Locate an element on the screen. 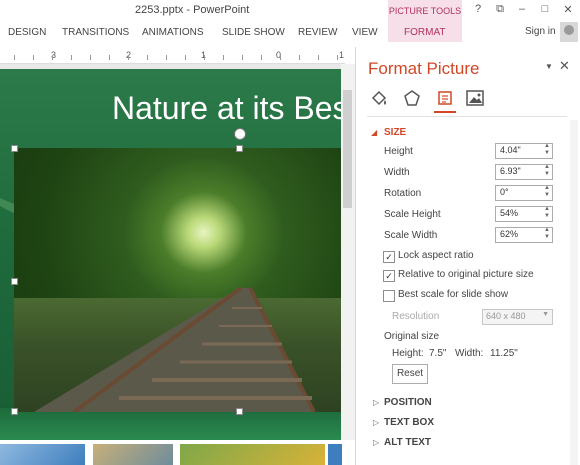  section-position-header: POSITION is located at coordinates (408, 402).